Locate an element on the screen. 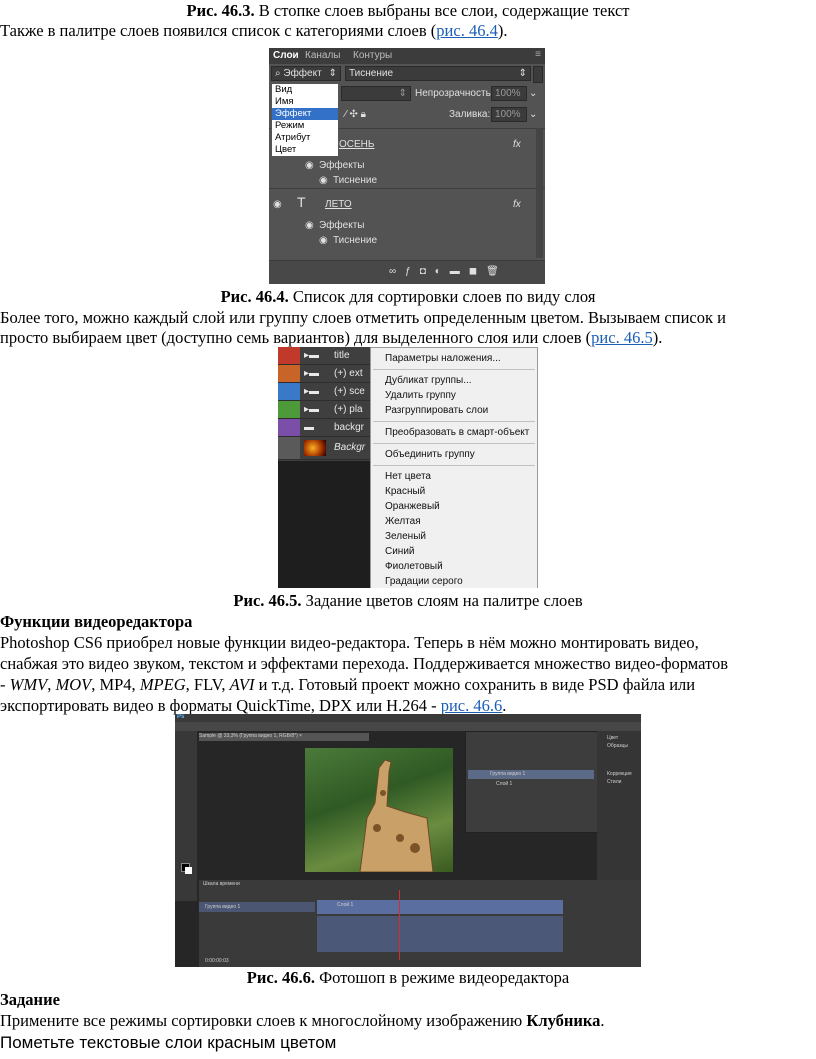 The width and height of the screenshot is (816, 1059). fill-field: 100% is located at coordinates (509, 114).